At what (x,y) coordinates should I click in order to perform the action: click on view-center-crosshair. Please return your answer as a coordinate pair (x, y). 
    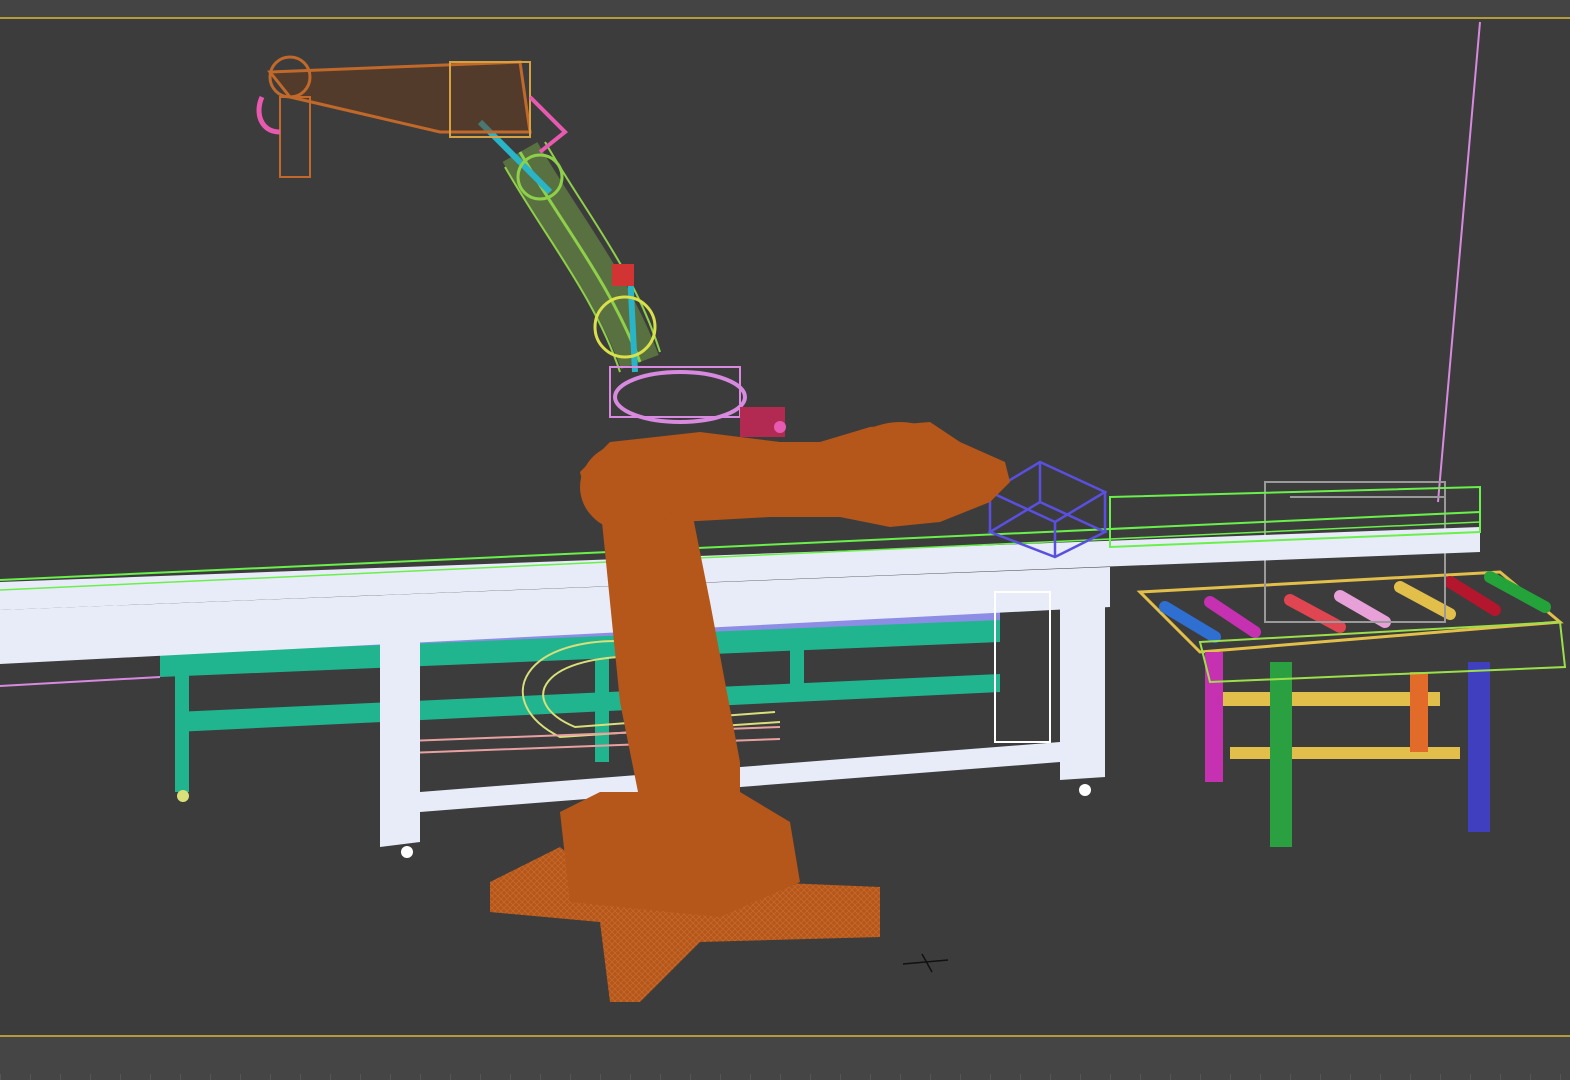
    Looking at the image, I should click on (925, 963).